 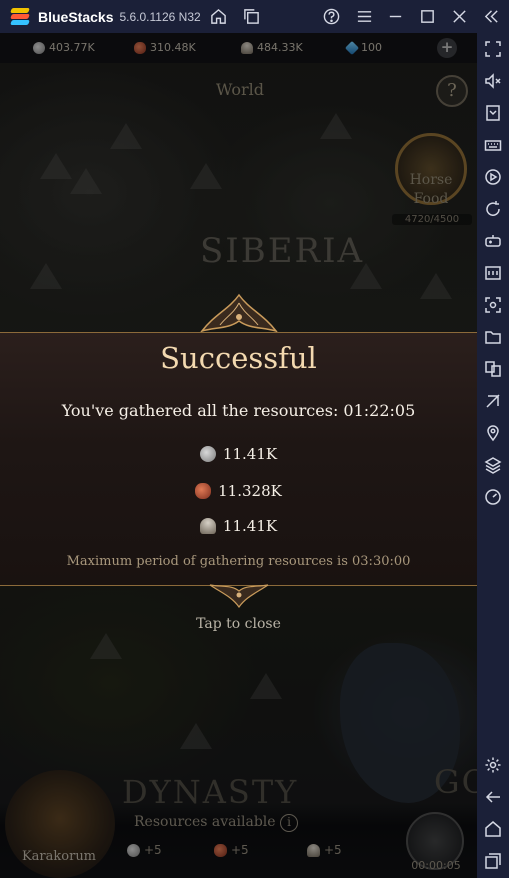 I want to click on location-icon, so click(x=493, y=433).